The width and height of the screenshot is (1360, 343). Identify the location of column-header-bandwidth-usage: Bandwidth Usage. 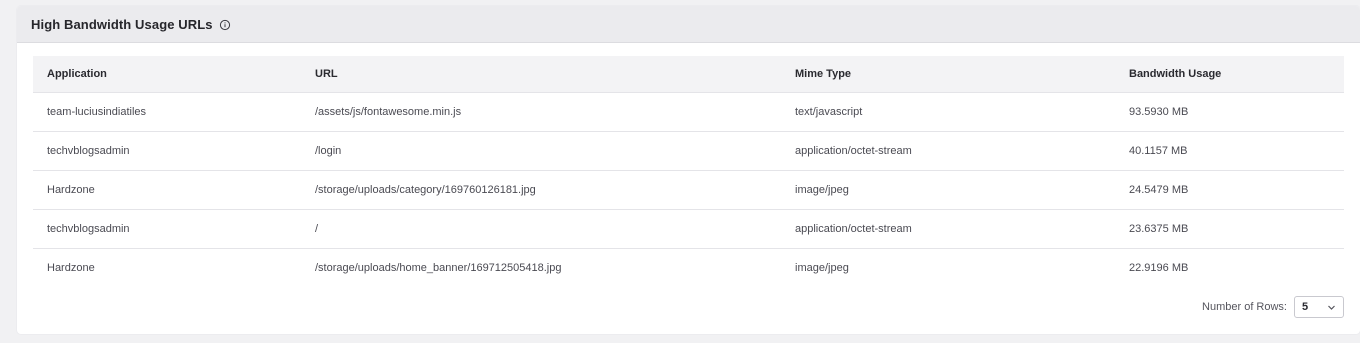
(1175, 74).